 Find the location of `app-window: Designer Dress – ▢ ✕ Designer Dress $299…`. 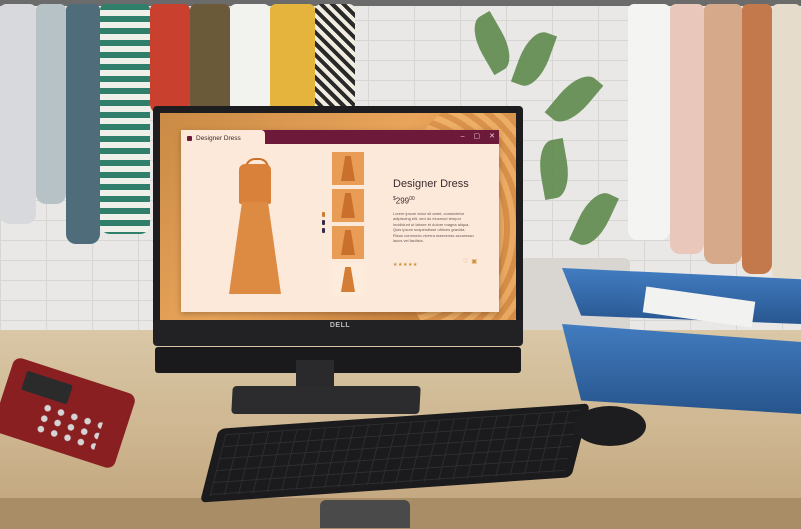

app-window: Designer Dress – ▢ ✕ Designer Dress $299… is located at coordinates (340, 221).